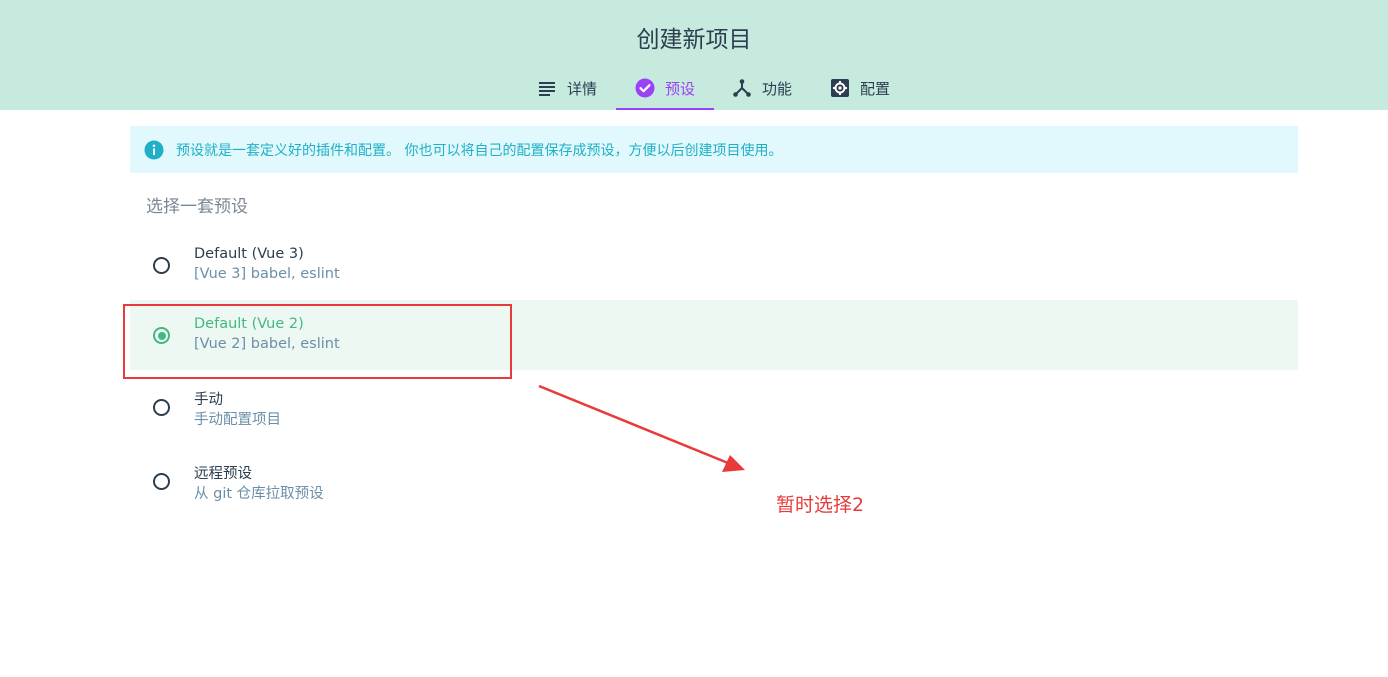 This screenshot has width=1388, height=677. What do you see at coordinates (641, 428) in the screenshot?
I see `annotation-arrow` at bounding box center [641, 428].